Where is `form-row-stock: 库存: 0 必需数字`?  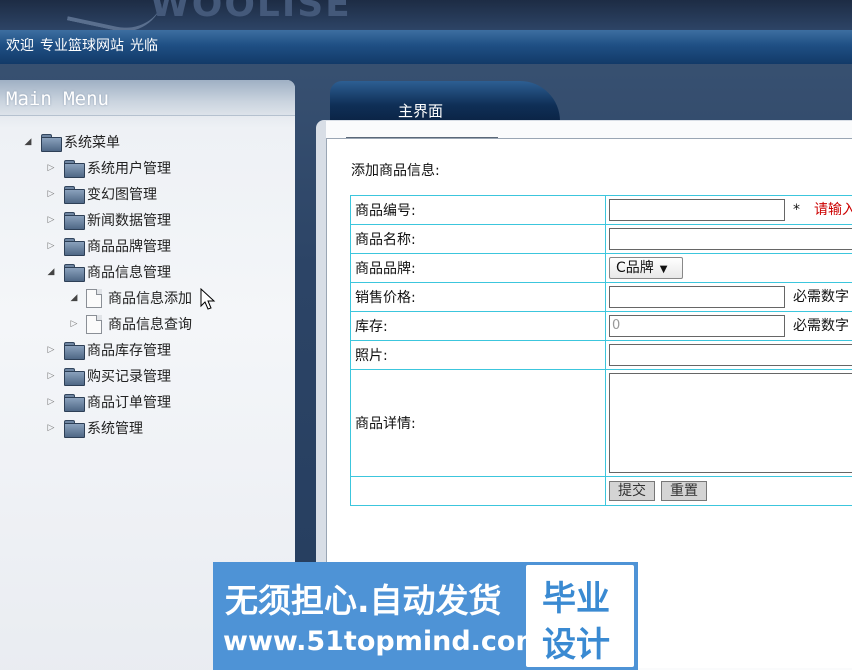
form-row-stock: 库存: 0 必需数字 is located at coordinates (601, 326).